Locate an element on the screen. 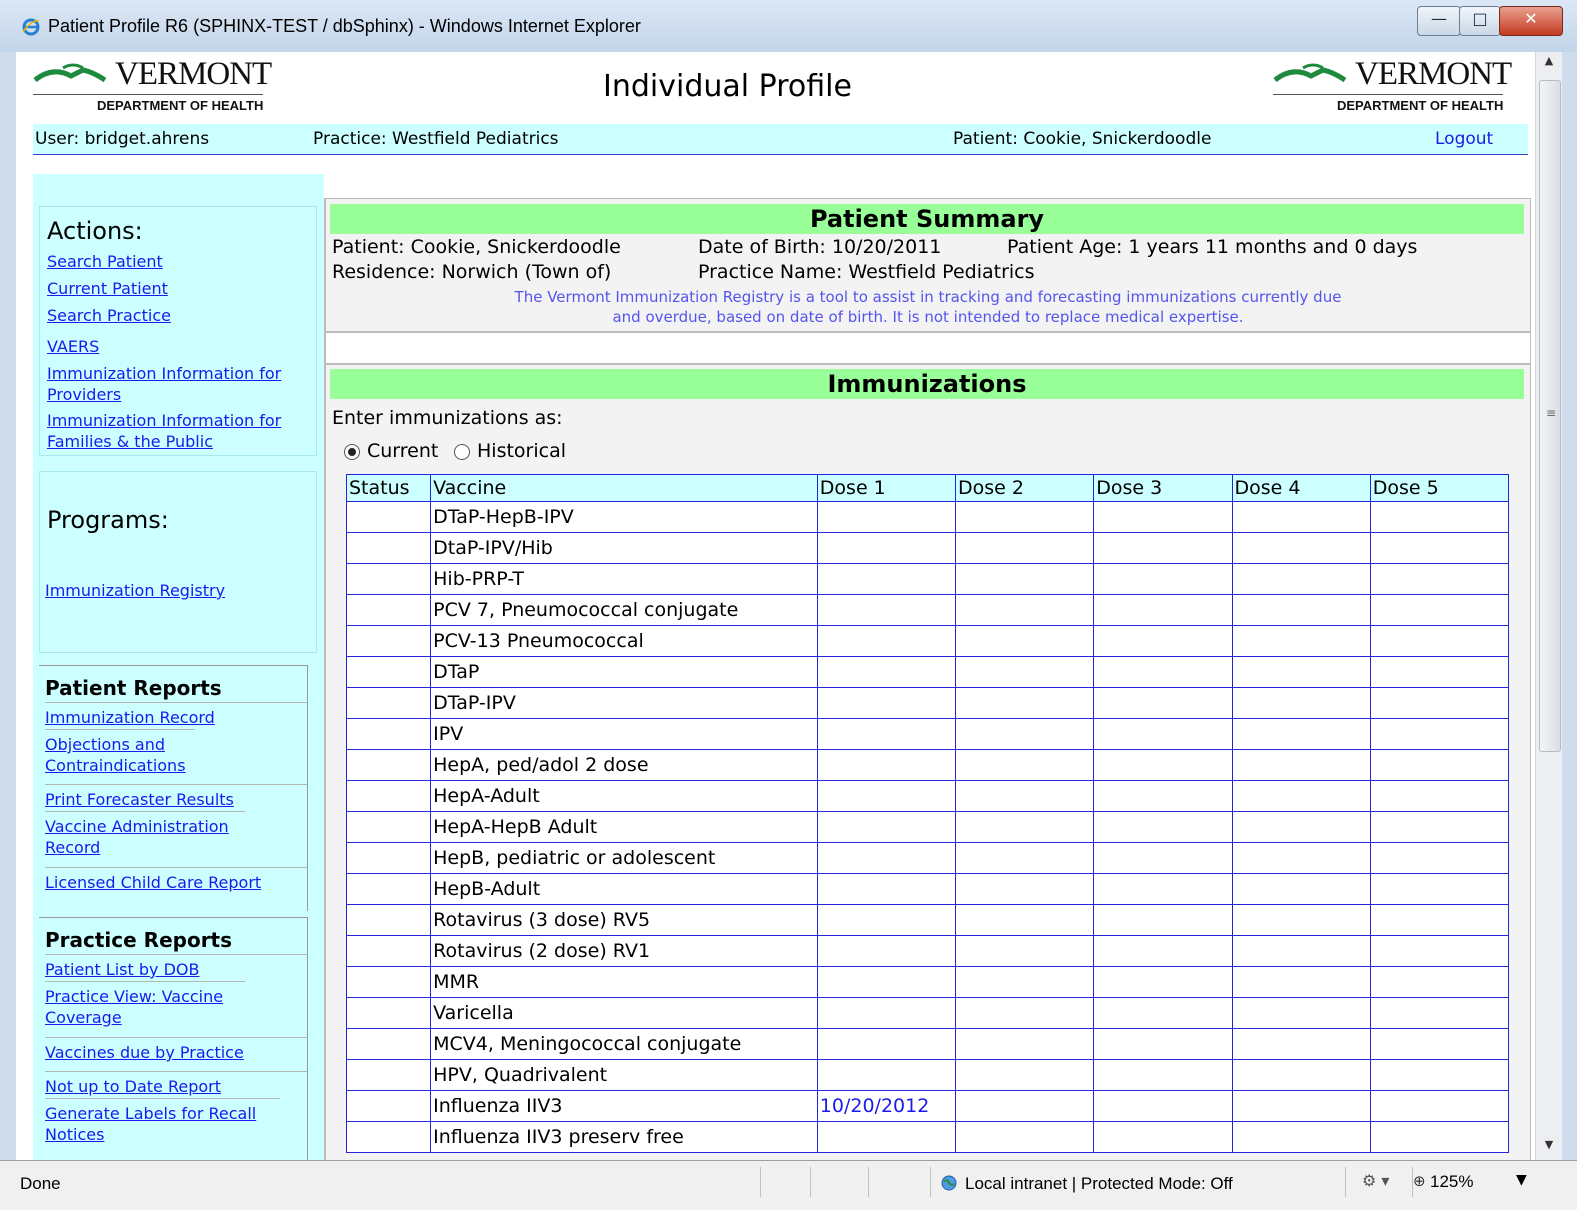  scroll-down-icon: ▼ is located at coordinates (1549, 1148).